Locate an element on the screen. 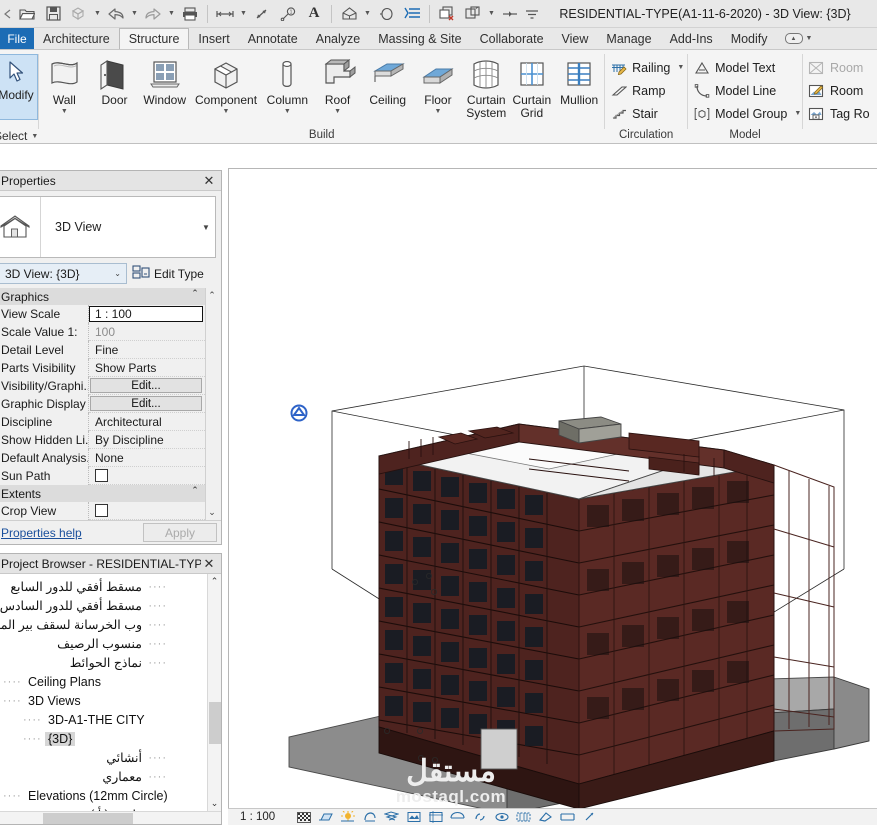 This screenshot has width=877, height=825. model-text-button: Model Text is located at coordinates (747, 67).